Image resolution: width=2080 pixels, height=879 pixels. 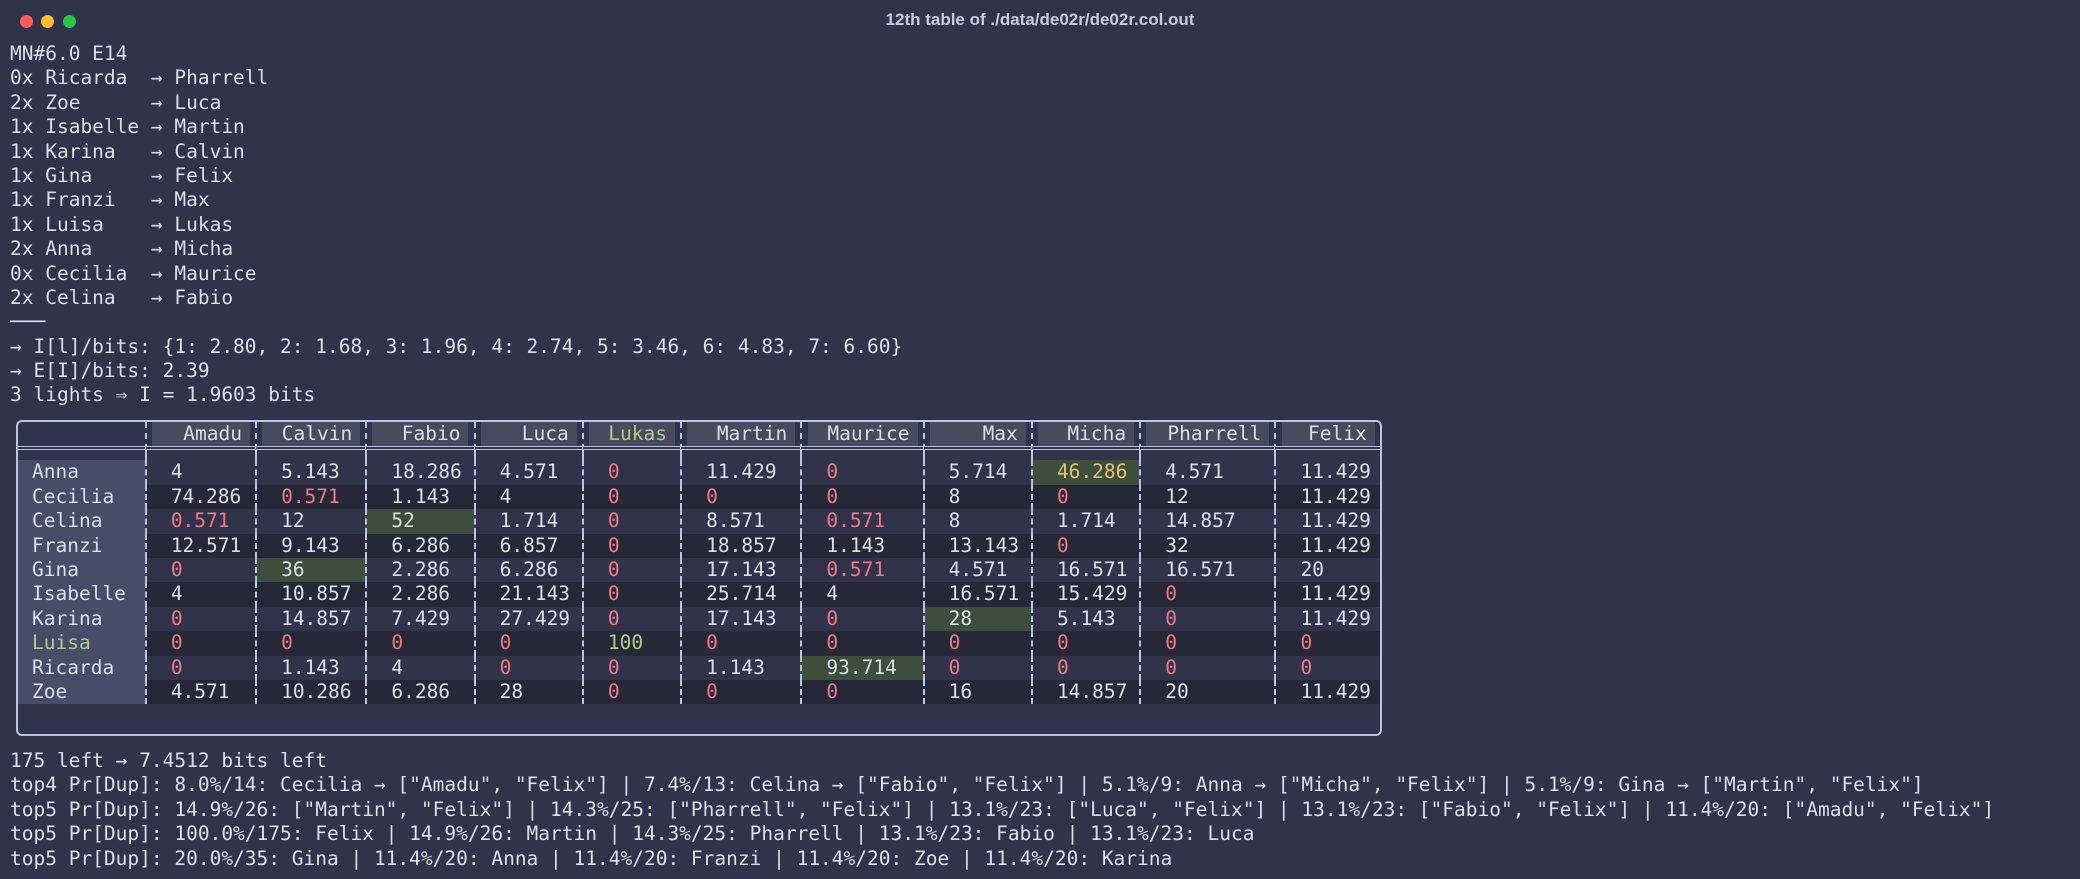 I want to click on table-cell: 18.857, so click(x=740, y=546).